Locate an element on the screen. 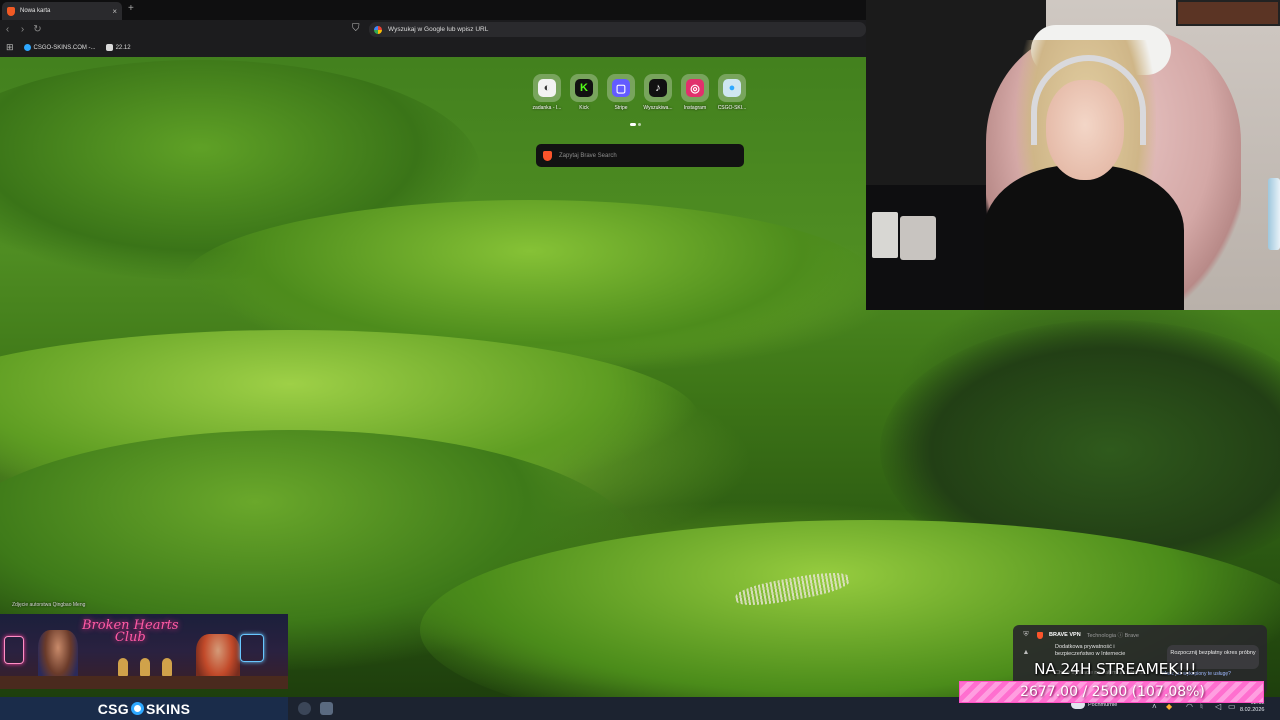  webcam-water-bottle is located at coordinates (1274, 214).